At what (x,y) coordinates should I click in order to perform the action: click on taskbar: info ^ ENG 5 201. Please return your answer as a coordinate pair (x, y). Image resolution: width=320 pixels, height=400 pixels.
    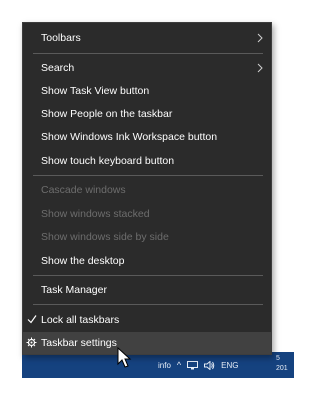
    Looking at the image, I should click on (158, 365).